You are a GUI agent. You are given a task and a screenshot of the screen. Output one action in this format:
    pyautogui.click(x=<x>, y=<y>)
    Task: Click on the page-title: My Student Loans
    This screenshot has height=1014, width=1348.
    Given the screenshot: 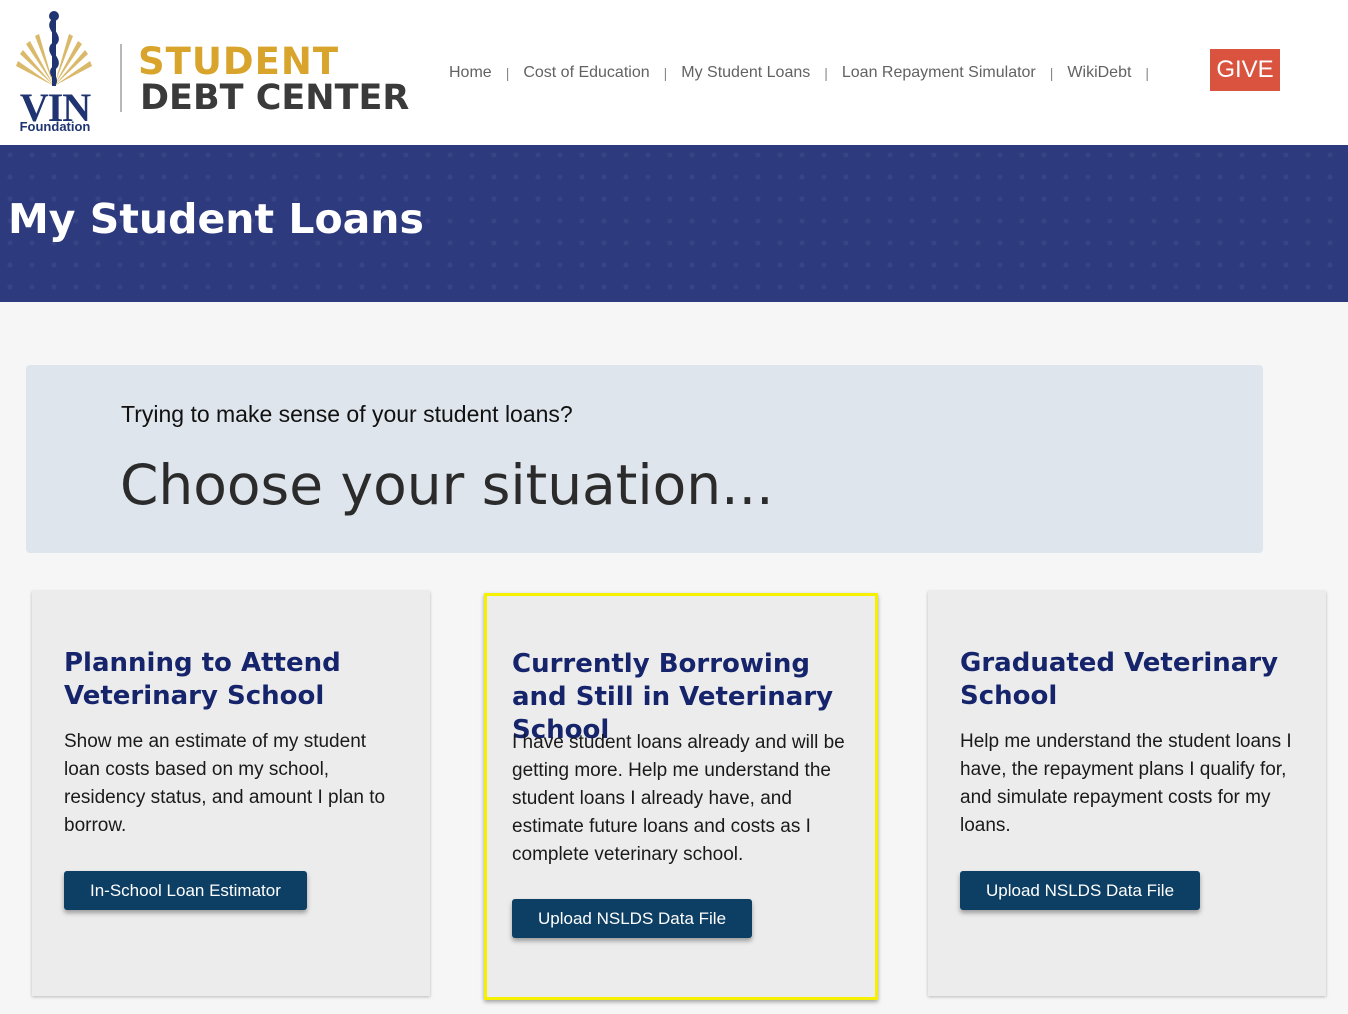 What is the action you would take?
    pyautogui.click(x=216, y=219)
    